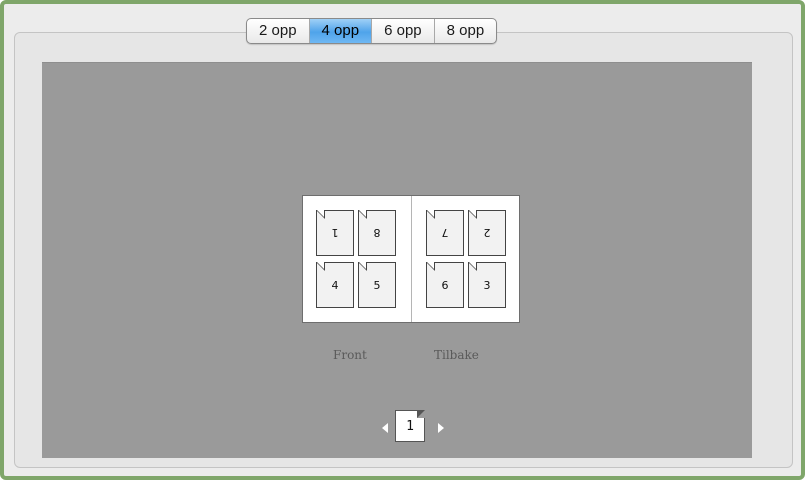 The height and width of the screenshot is (480, 805). I want to click on page-thumbnail: 5, so click(377, 285).